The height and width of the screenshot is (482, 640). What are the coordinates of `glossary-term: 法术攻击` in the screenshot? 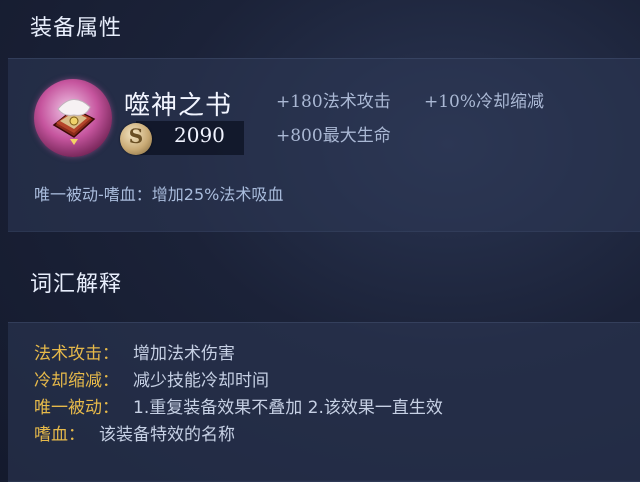 It's located at (68, 354).